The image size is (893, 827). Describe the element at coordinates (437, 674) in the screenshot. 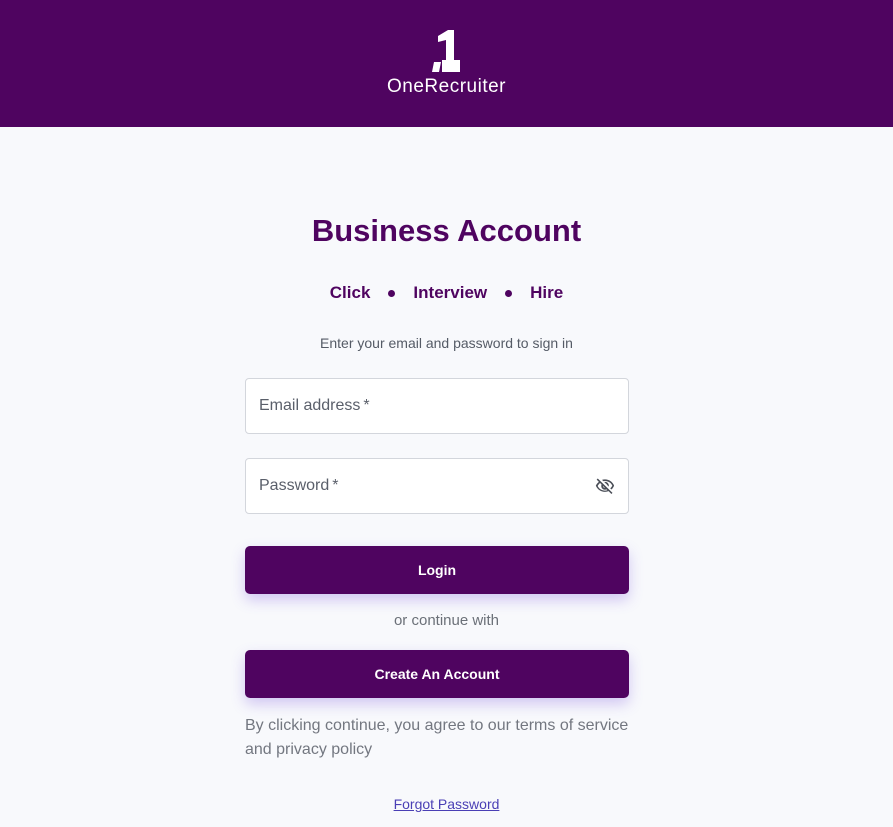

I see `create-account-button: Create An Account` at that location.